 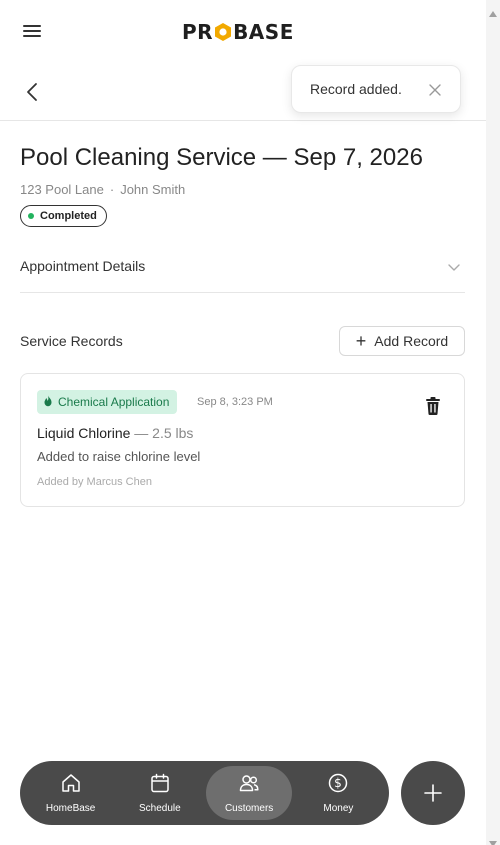 I want to click on appointment-meta: 123 Pool Lane · John Smith, so click(x=102, y=189).